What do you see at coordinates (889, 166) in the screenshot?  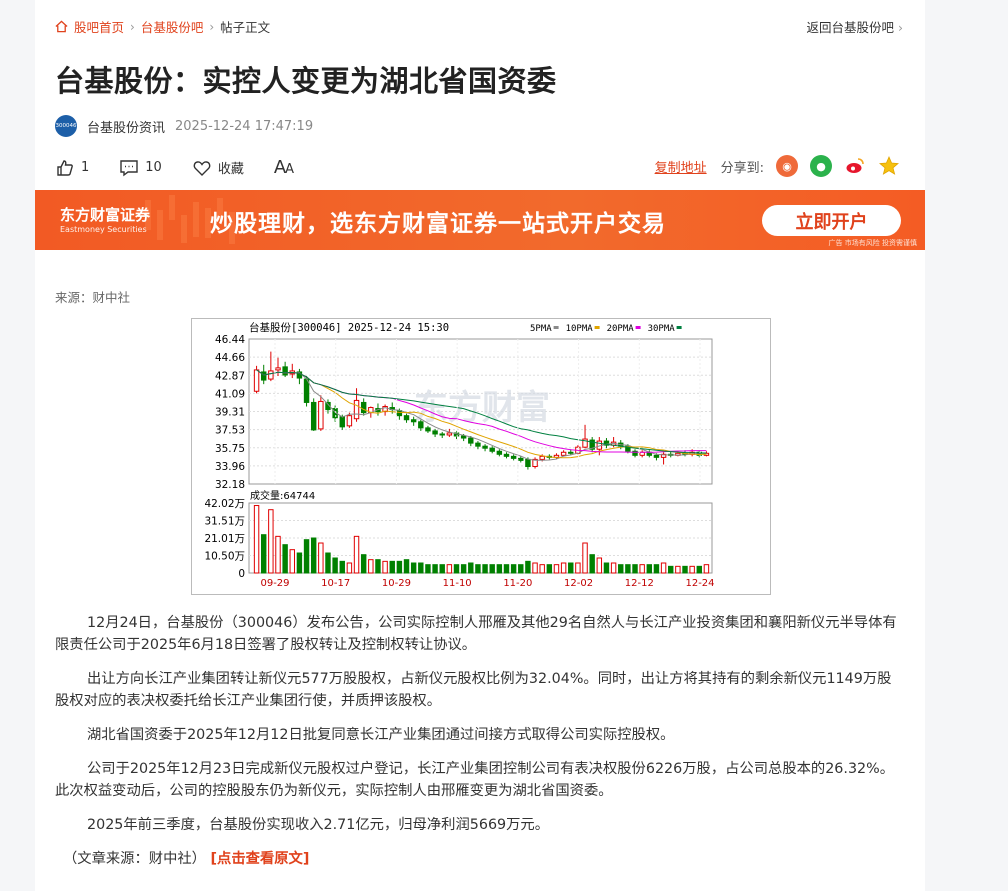 I see `share-qzone-icon` at bounding box center [889, 166].